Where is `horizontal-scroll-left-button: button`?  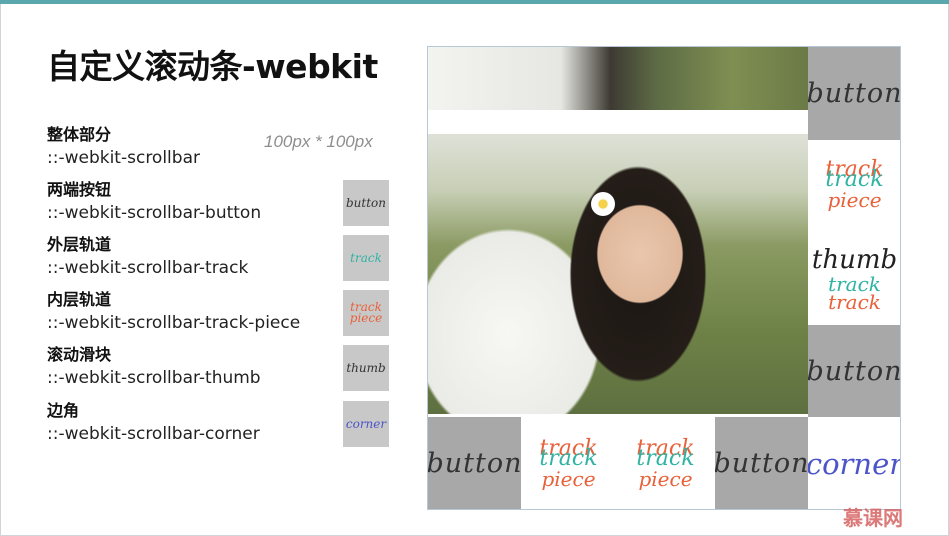 horizontal-scroll-left-button: button is located at coordinates (474, 463).